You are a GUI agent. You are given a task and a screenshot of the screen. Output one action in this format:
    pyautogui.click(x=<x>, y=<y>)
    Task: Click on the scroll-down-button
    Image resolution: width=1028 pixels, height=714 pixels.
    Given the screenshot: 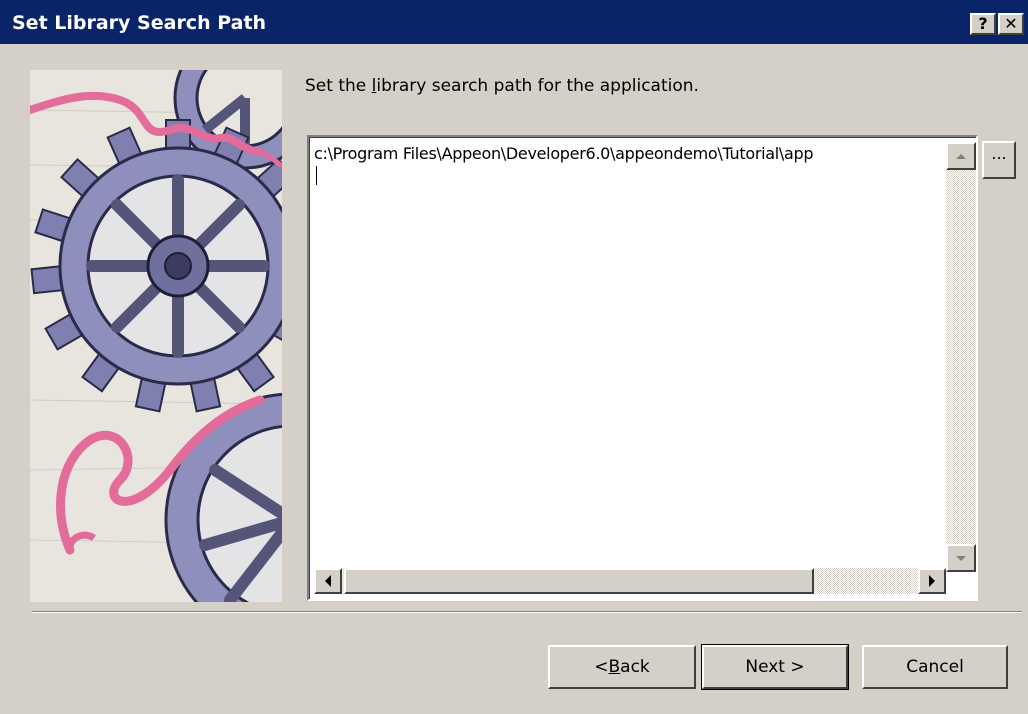 What is the action you would take?
    pyautogui.click(x=961, y=558)
    